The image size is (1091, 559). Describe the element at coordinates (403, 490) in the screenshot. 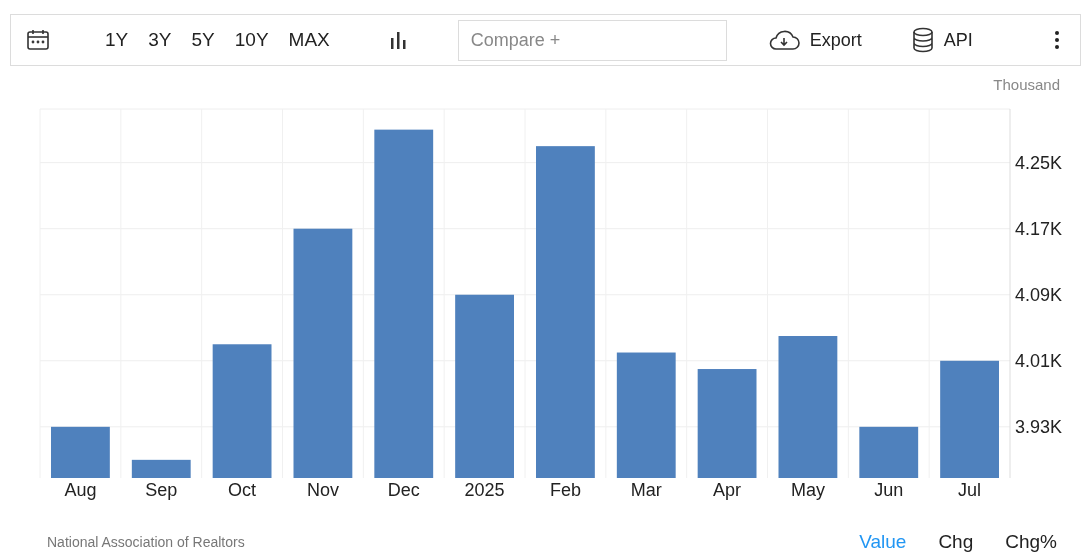

I see `x-axis-label: Dec` at that location.